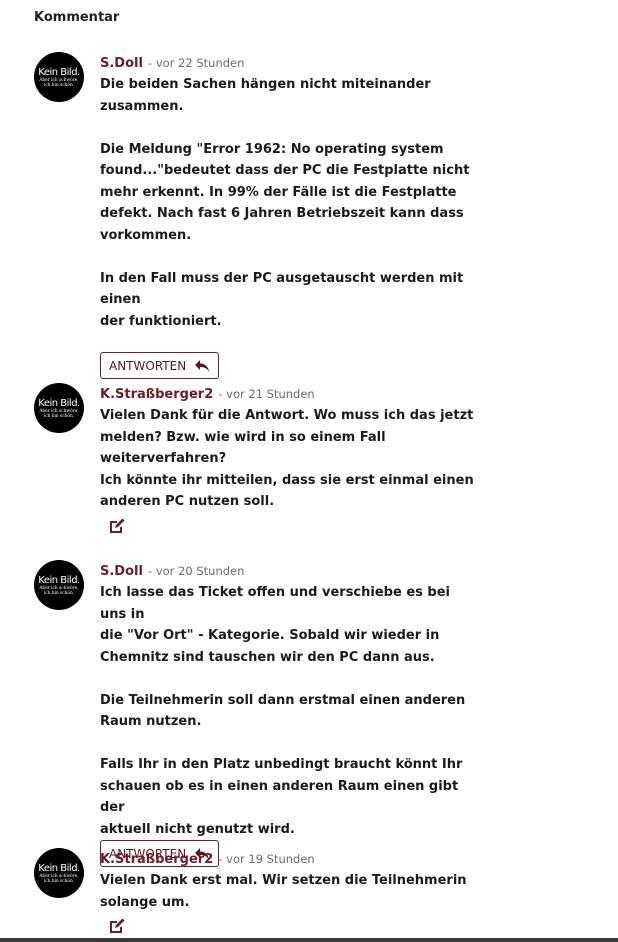 The width and height of the screenshot is (618, 942). What do you see at coordinates (196, 571) in the screenshot?
I see `comment-time: - vor 20 Stunden` at bounding box center [196, 571].